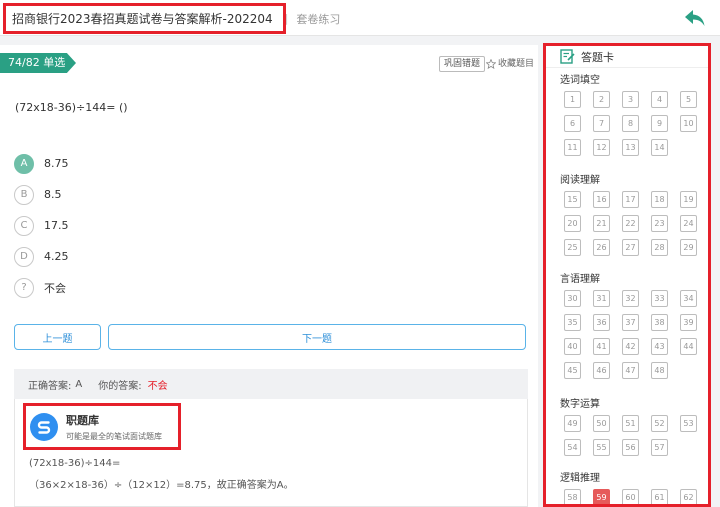 The width and height of the screenshot is (720, 507). What do you see at coordinates (56, 163) in the screenshot?
I see `option-text: 8.75` at bounding box center [56, 163].